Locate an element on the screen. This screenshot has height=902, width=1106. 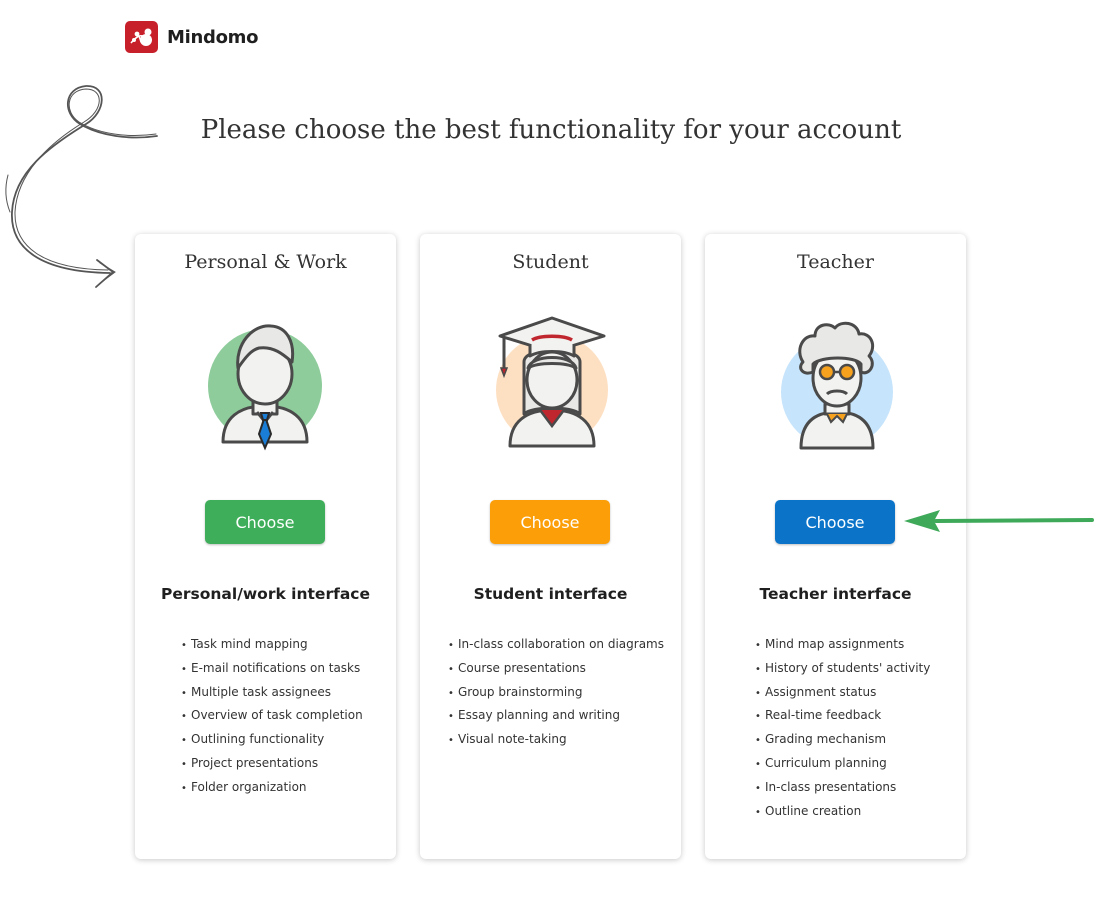
feature-item: In-class presentations is located at coordinates (842, 791).